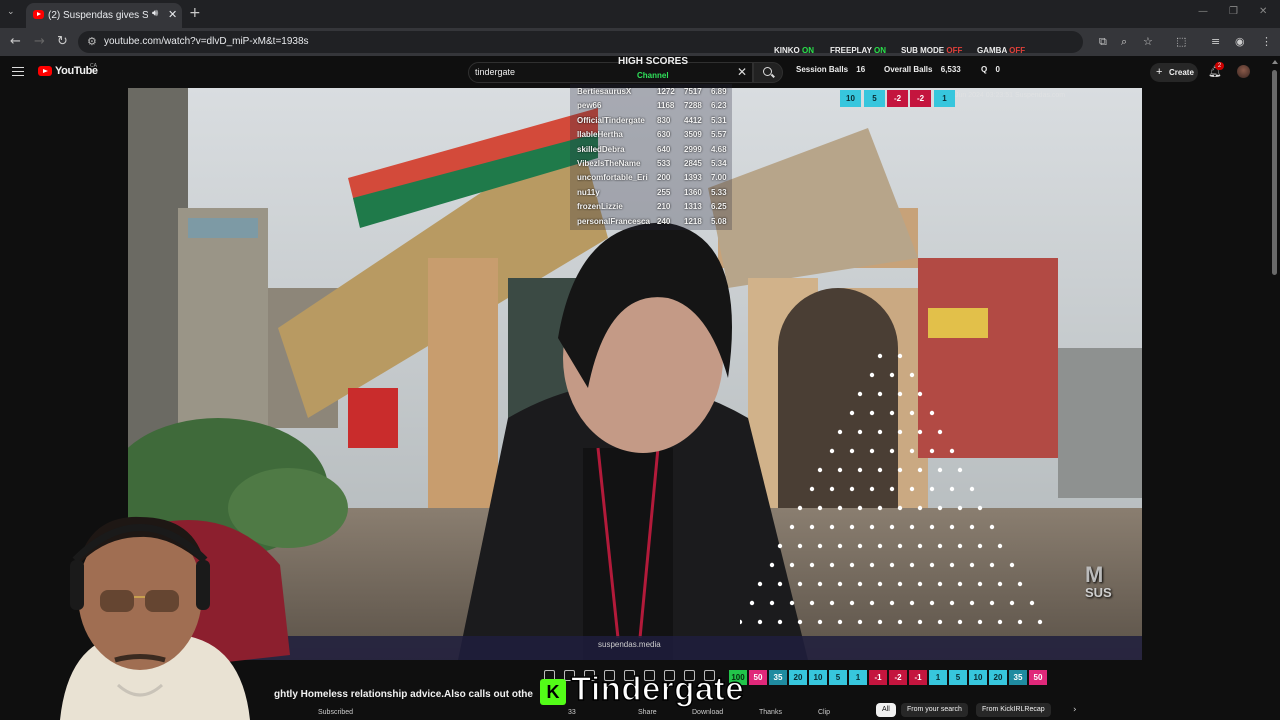  Describe the element at coordinates (62, 41) in the screenshot. I see `reload-icon: ↻` at that location.